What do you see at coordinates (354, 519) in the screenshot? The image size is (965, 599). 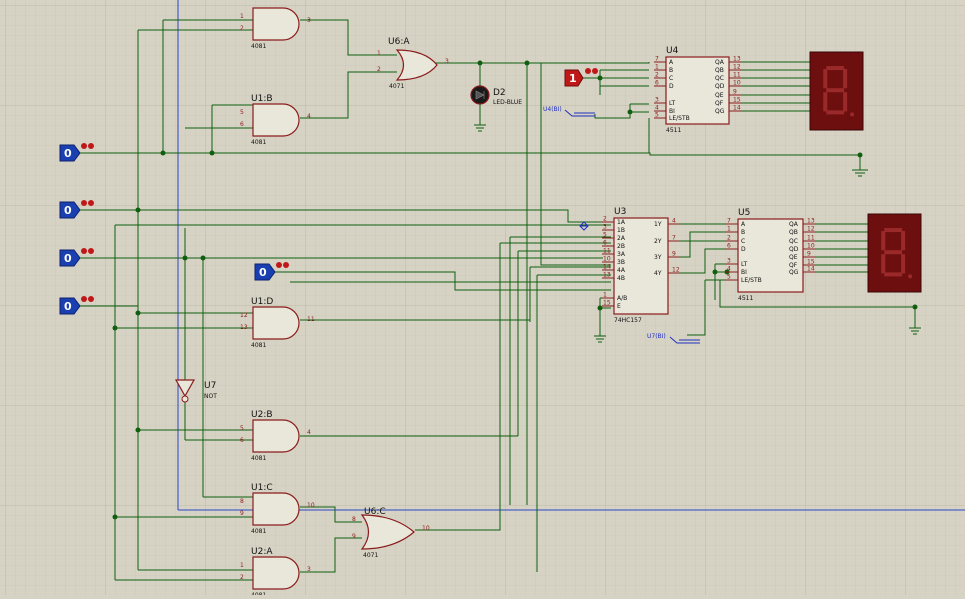 I see `pin-number: 8` at bounding box center [354, 519].